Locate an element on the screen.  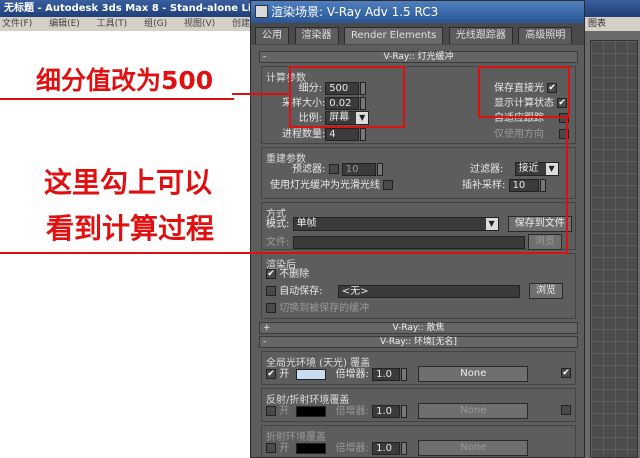
refl-env-row: 开 倍增器: 1.0 None is located at coordinates (418, 411).